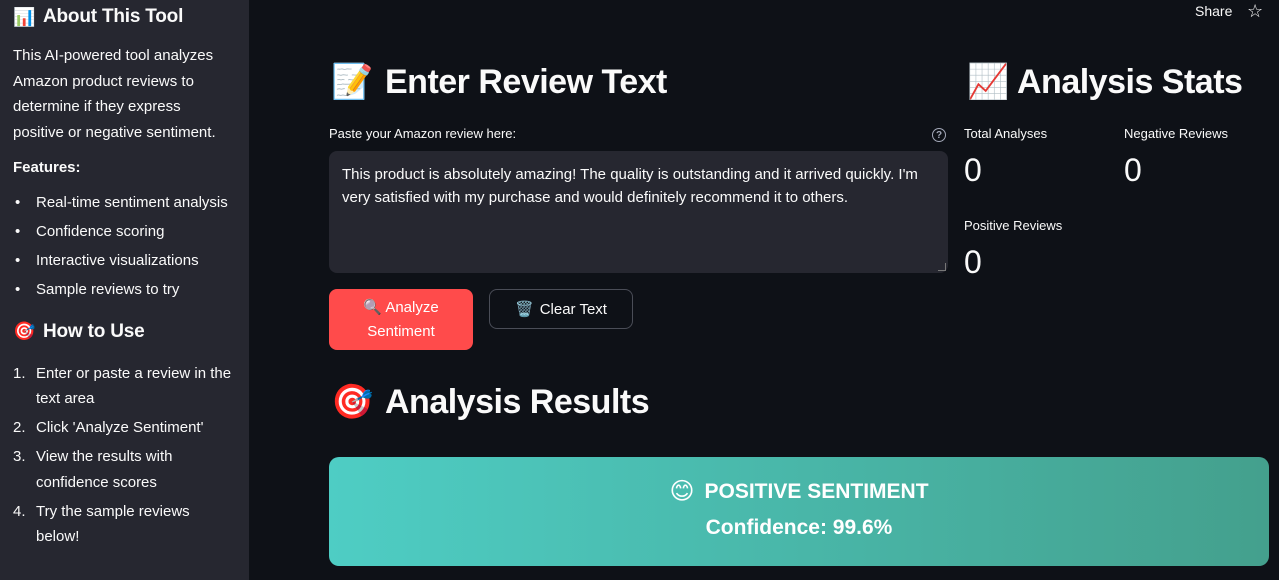 This screenshot has width=1279, height=580. I want to click on negative-reviews-label: Negative Reviews, so click(1176, 133).